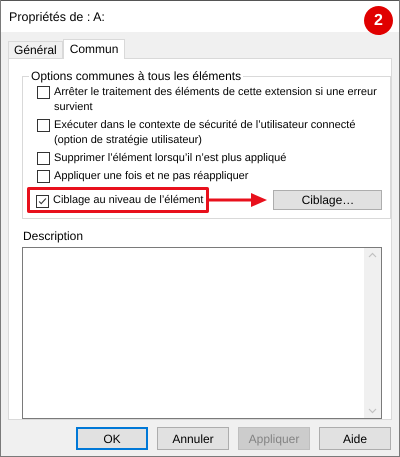 Image resolution: width=400 pixels, height=457 pixels. I want to click on field-label: Description, so click(53, 236).